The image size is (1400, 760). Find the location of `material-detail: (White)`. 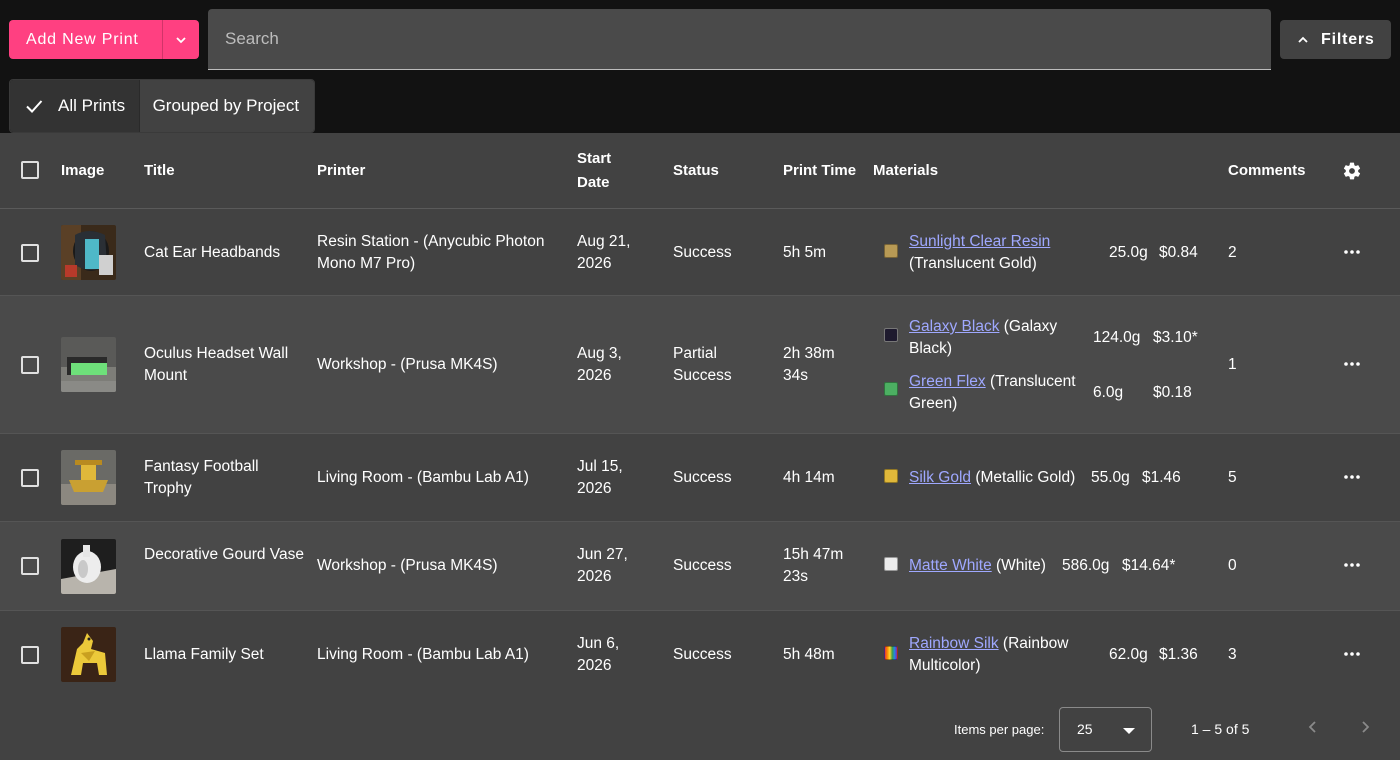

material-detail: (White) is located at coordinates (1021, 565).